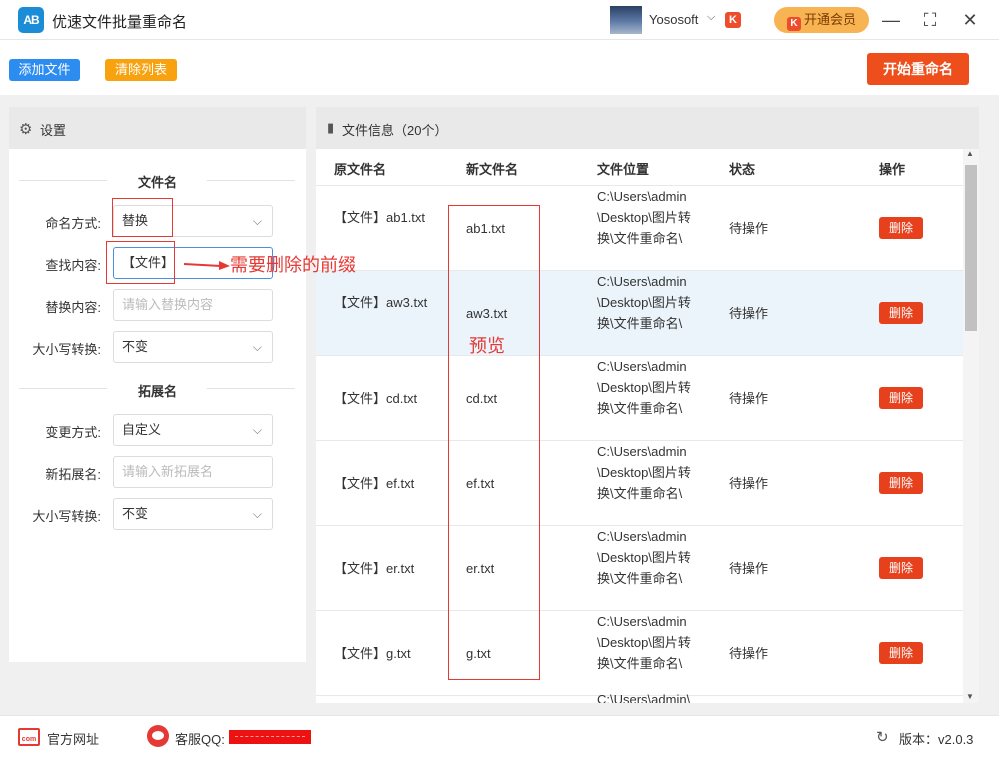 The width and height of the screenshot is (999, 757). I want to click on files-title: 文件信息（20个）, so click(395, 130).